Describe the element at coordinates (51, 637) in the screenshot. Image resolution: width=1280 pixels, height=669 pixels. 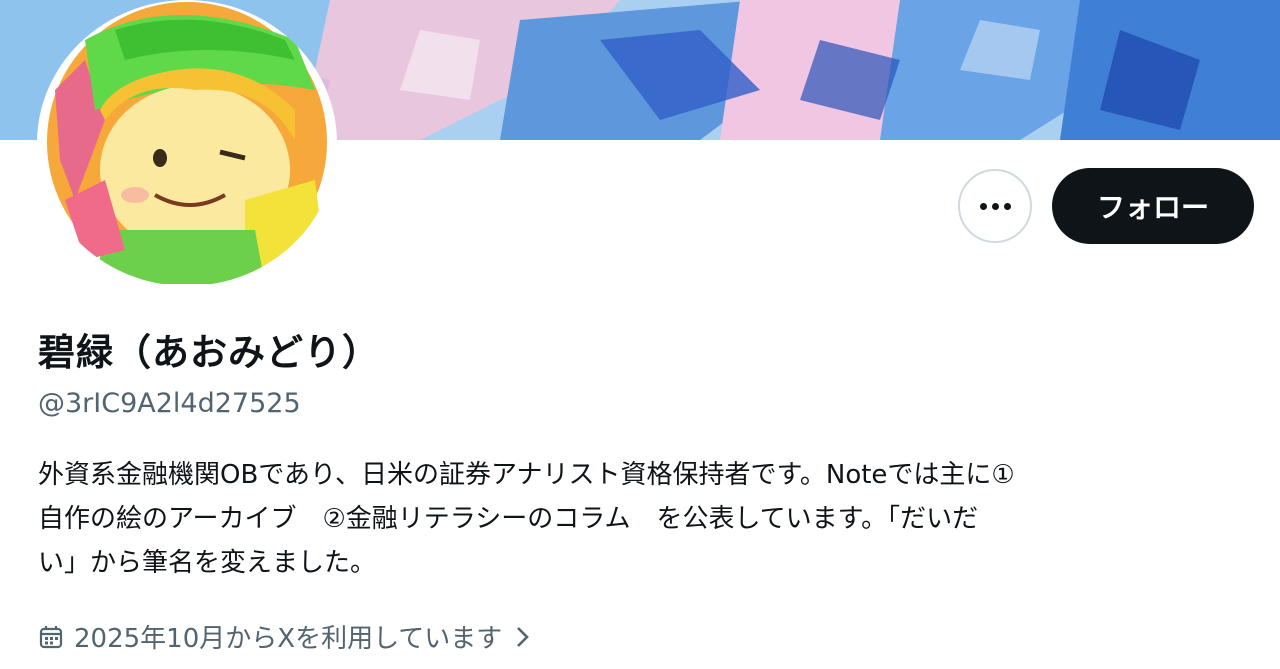
I see `calendar-icon` at that location.